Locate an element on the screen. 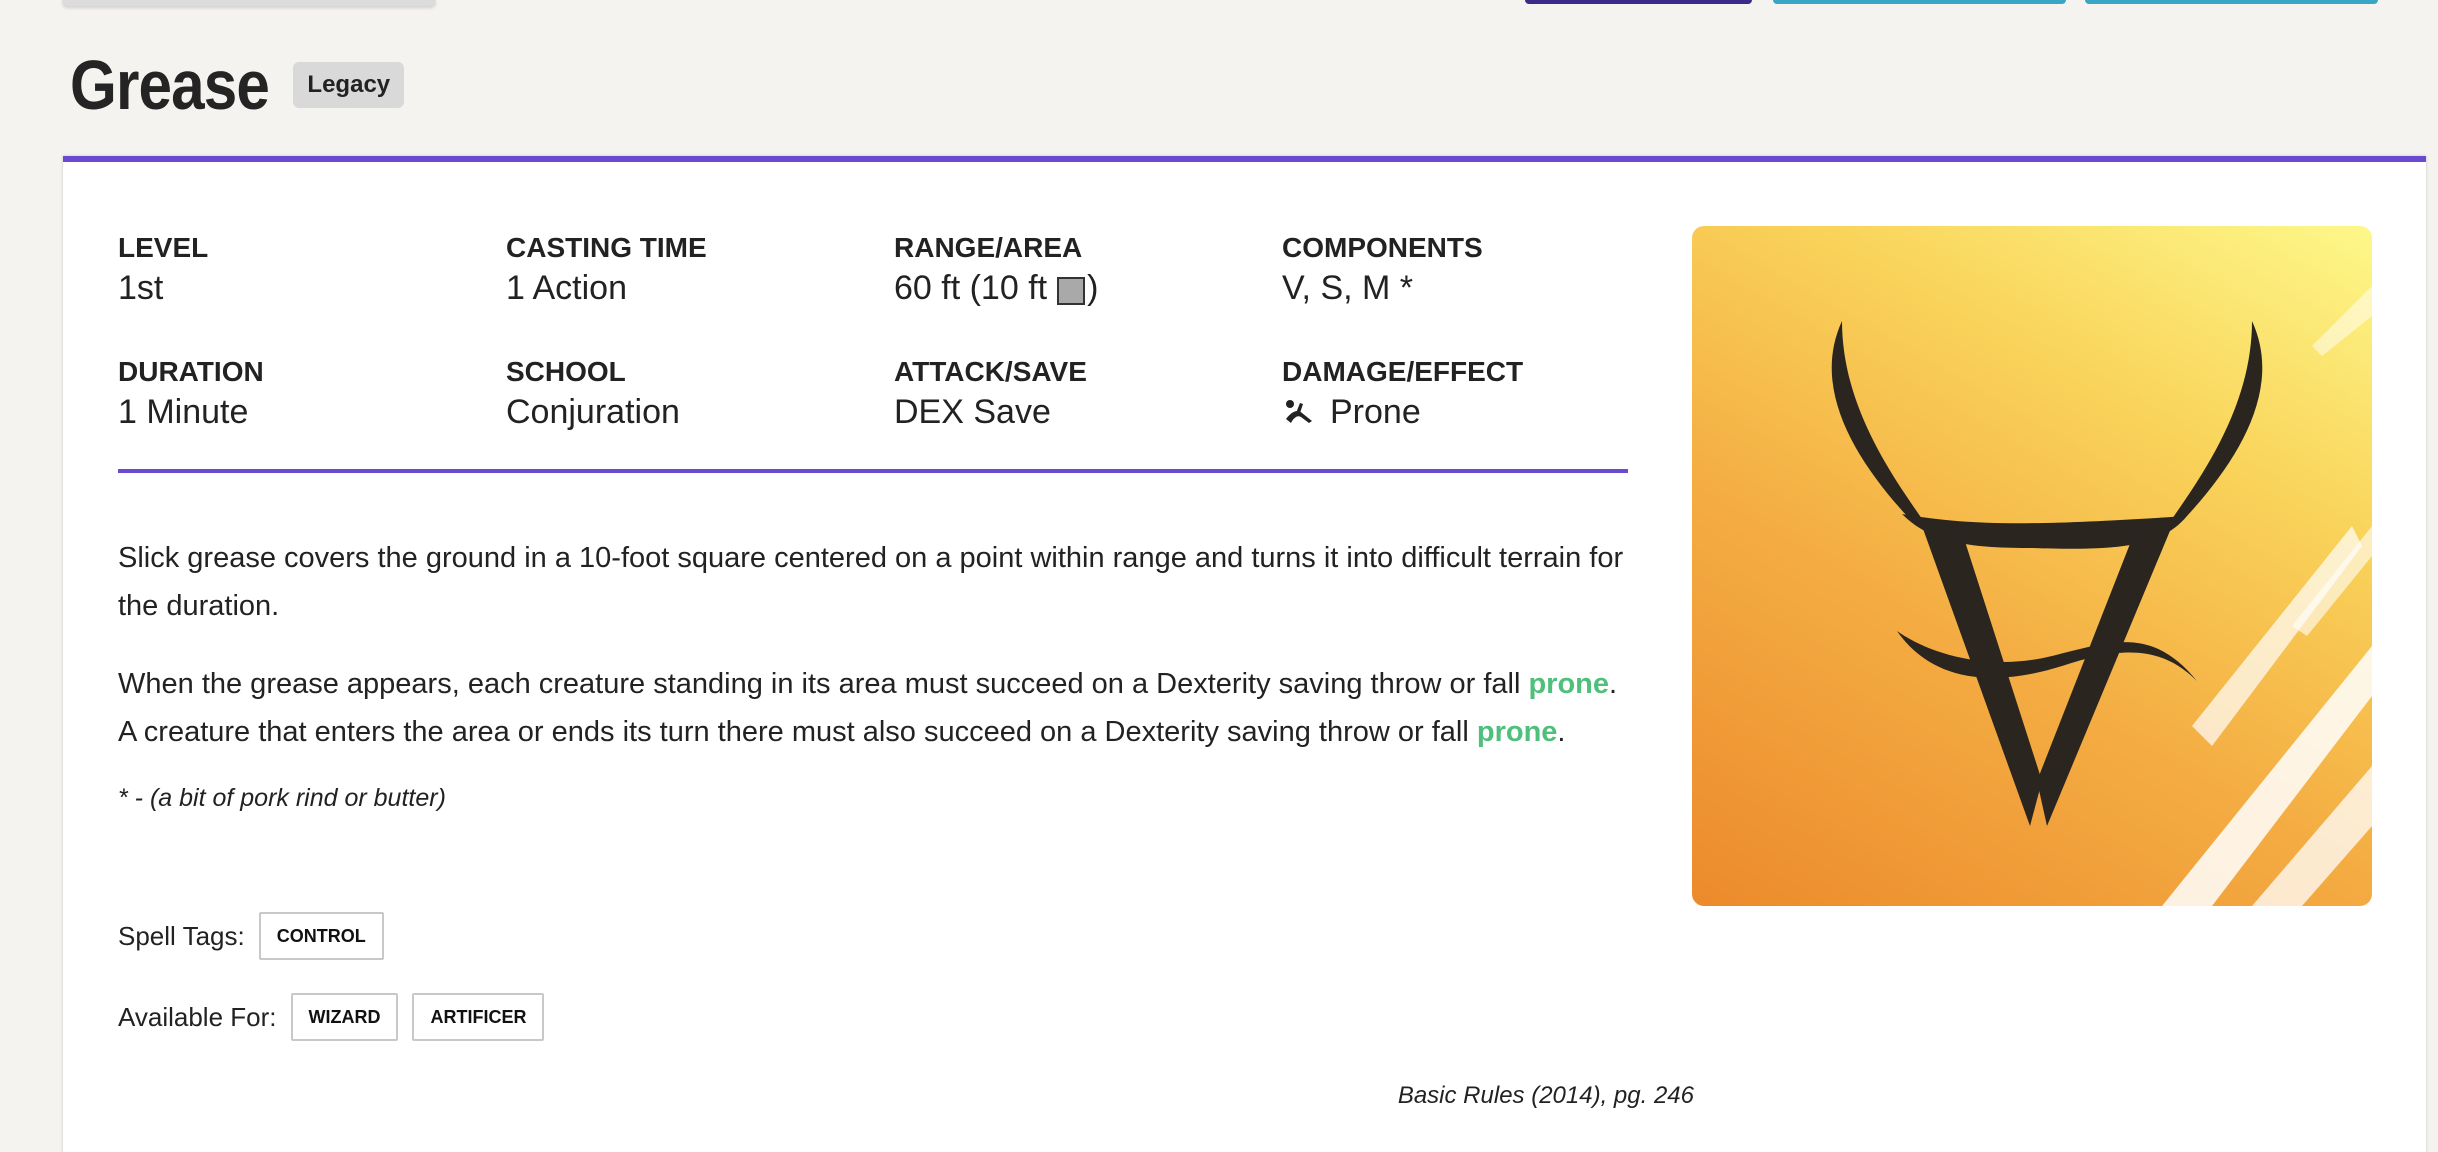  title-row: Grease Legacy is located at coordinates (237, 85).